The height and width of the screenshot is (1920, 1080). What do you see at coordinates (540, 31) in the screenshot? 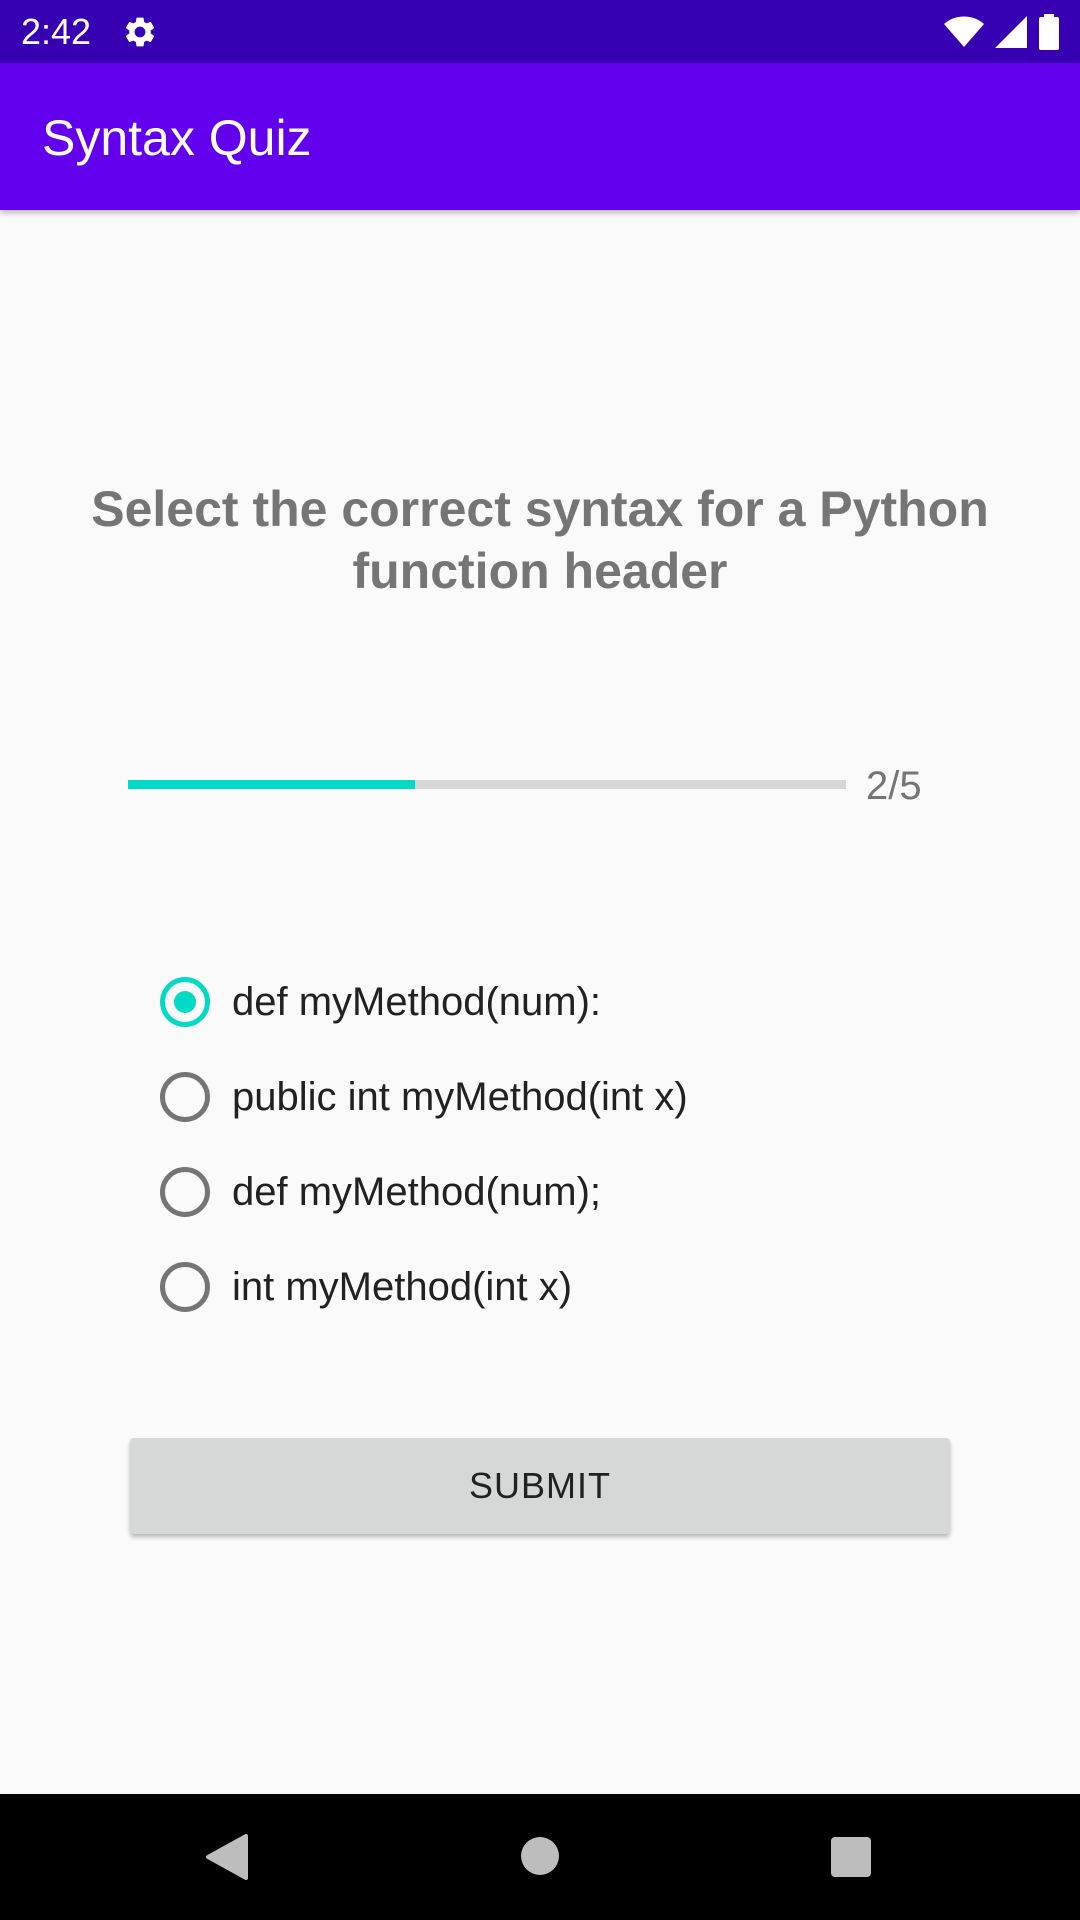
I see `status-bar: 2:42` at bounding box center [540, 31].